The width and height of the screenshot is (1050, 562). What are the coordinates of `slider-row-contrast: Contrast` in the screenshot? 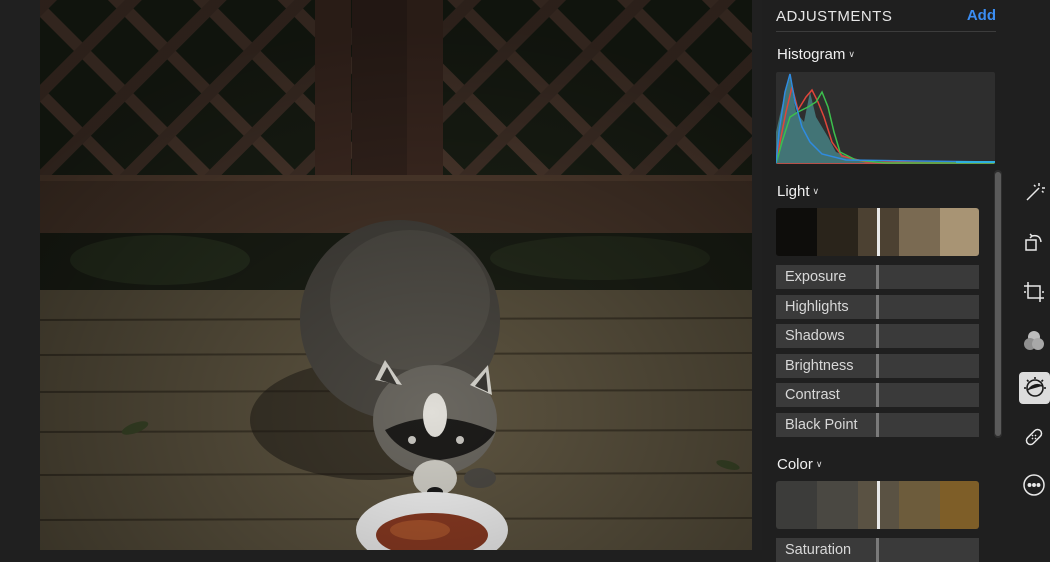 It's located at (877, 395).